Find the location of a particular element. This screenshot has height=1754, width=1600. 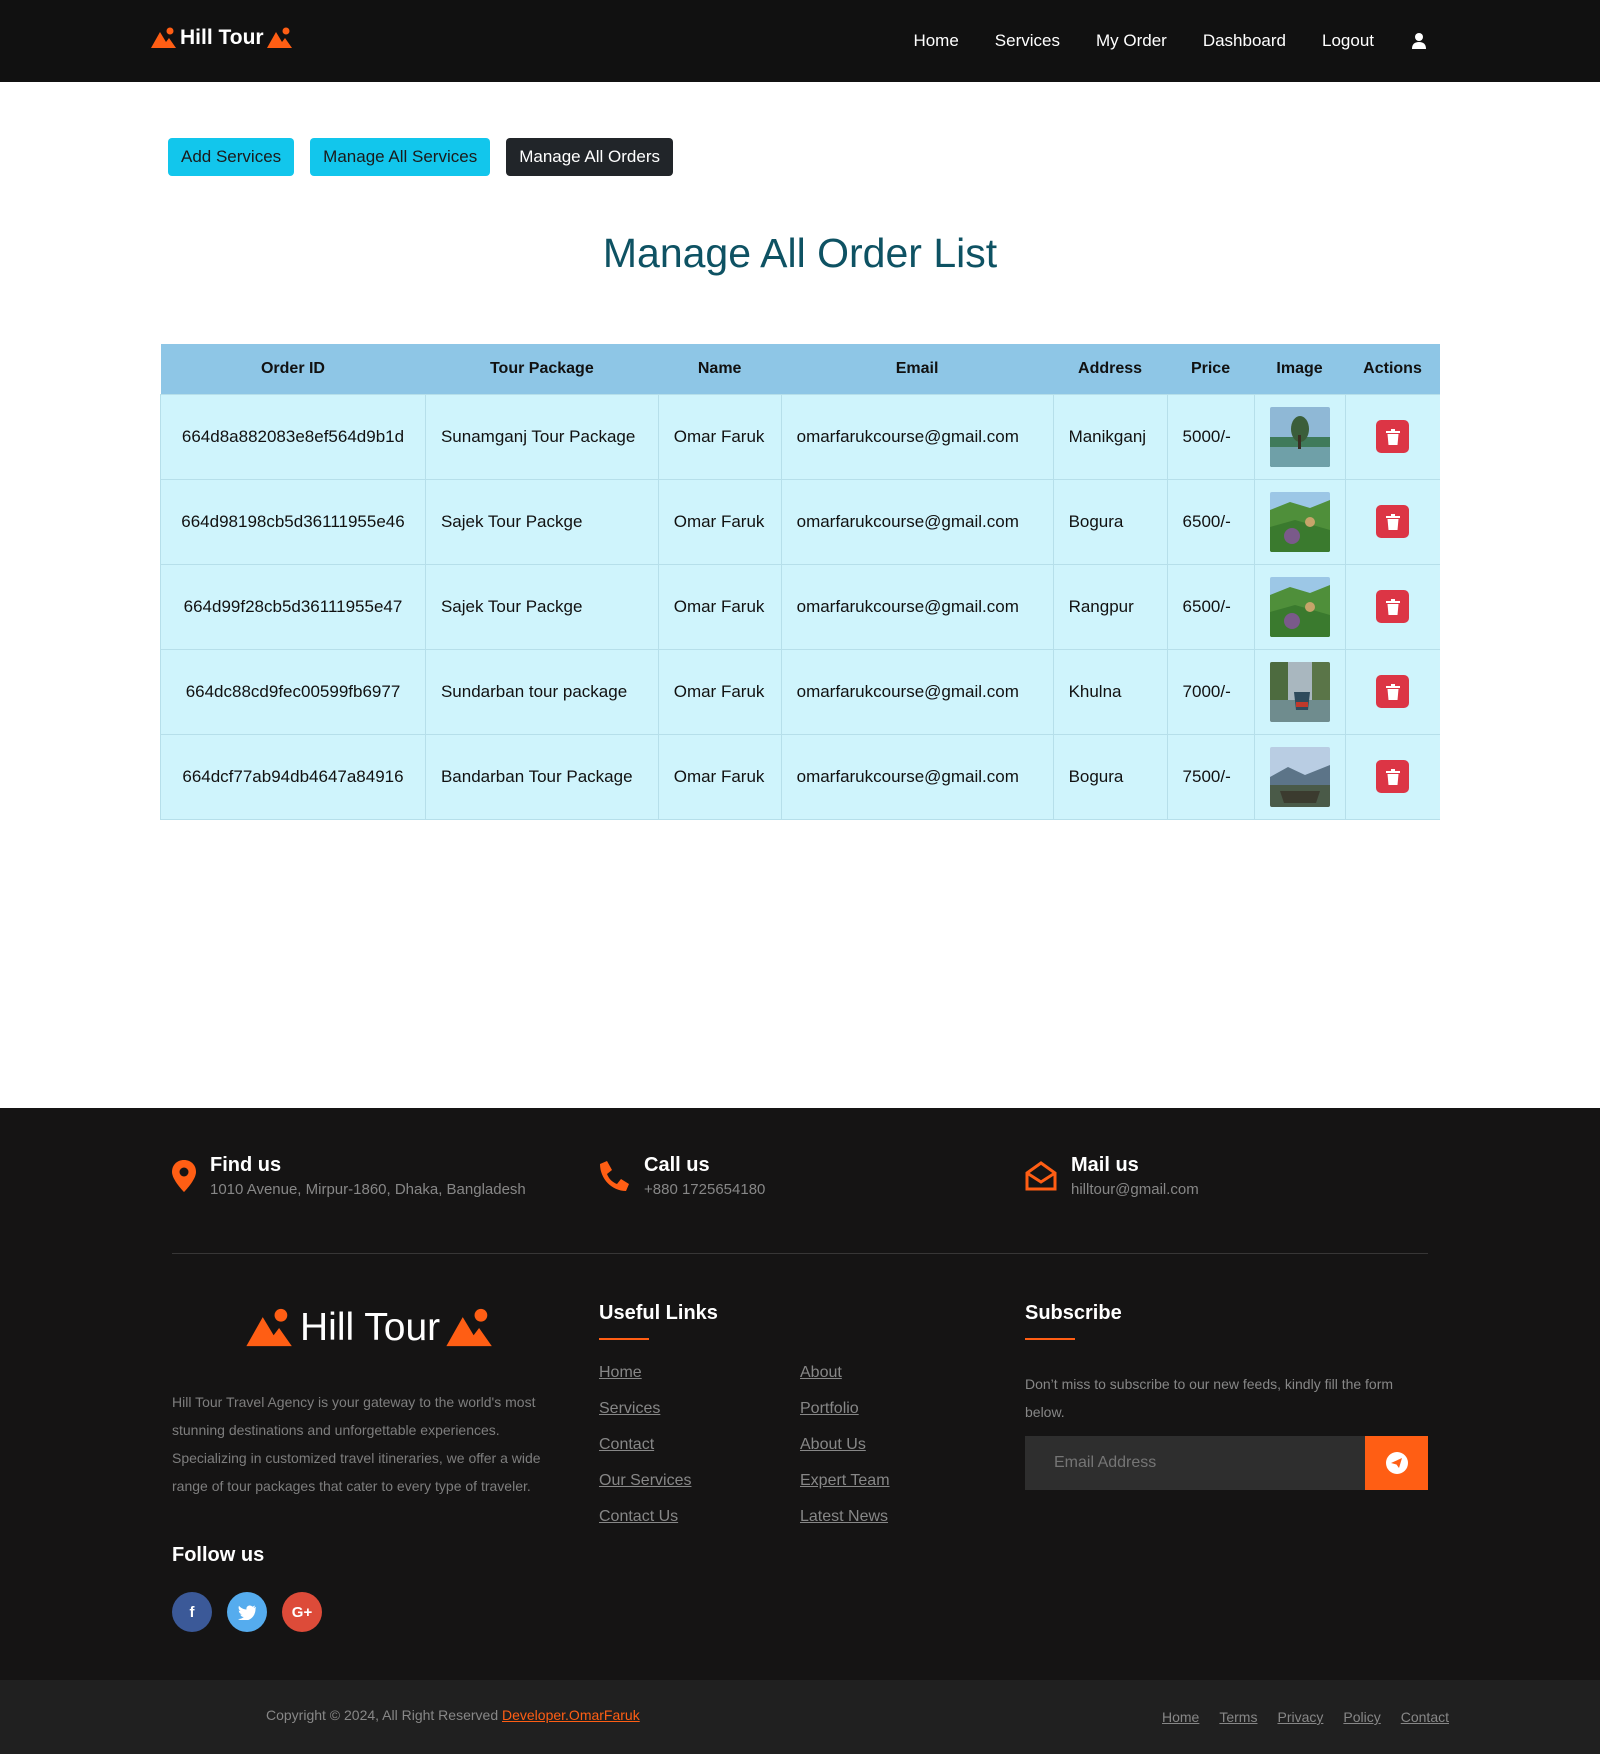

subscribe-button is located at coordinates (1396, 1463).